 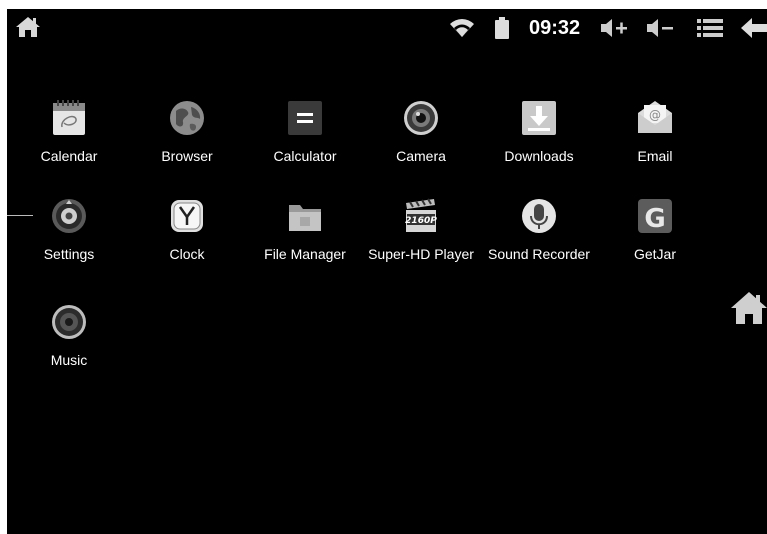 I want to click on back-icon, so click(x=754, y=28).